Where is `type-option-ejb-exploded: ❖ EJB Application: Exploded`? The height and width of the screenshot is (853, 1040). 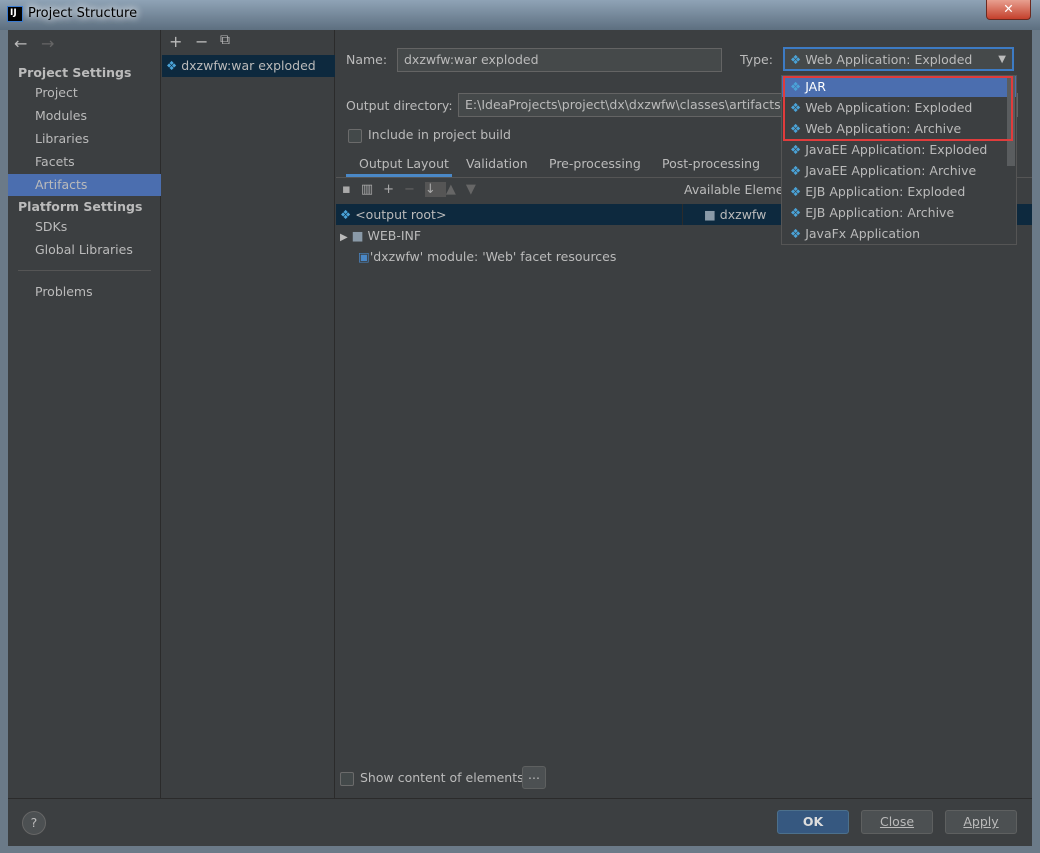 type-option-ejb-exploded: ❖ EJB Application: Exploded is located at coordinates (899, 191).